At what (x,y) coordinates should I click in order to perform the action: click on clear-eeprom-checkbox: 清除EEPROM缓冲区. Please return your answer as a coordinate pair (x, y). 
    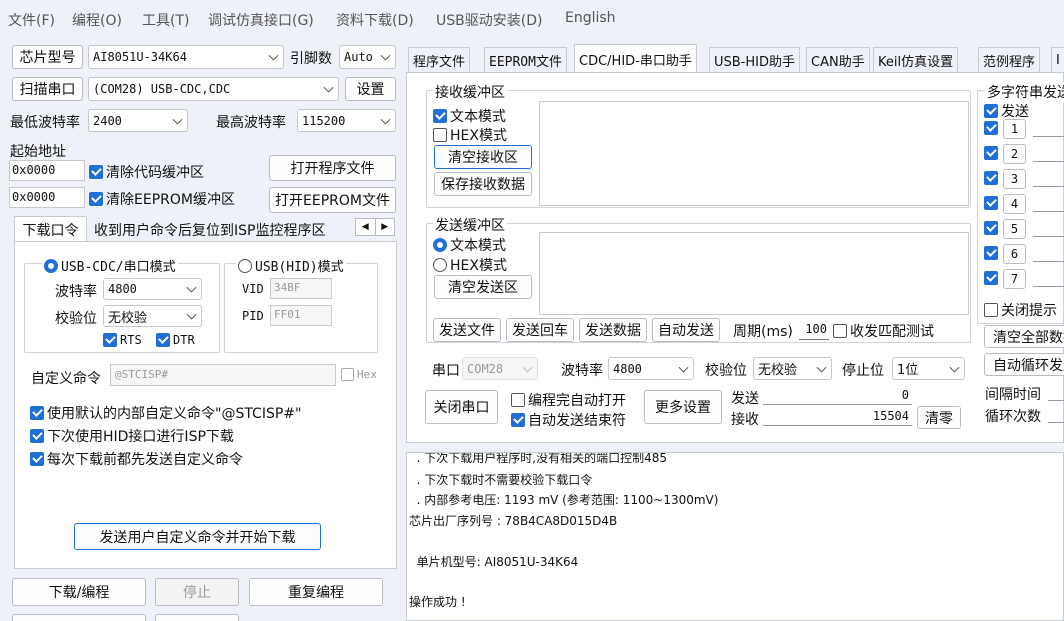
    Looking at the image, I should click on (162, 199).